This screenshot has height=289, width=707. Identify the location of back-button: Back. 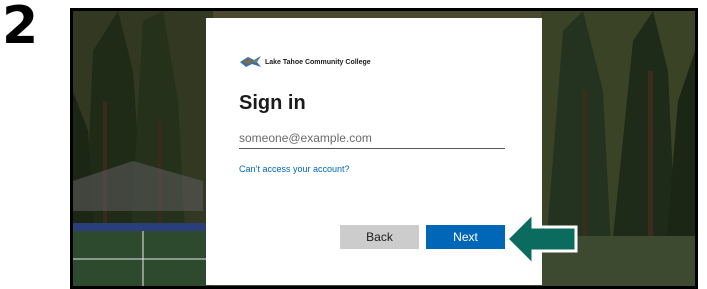
(379, 237).